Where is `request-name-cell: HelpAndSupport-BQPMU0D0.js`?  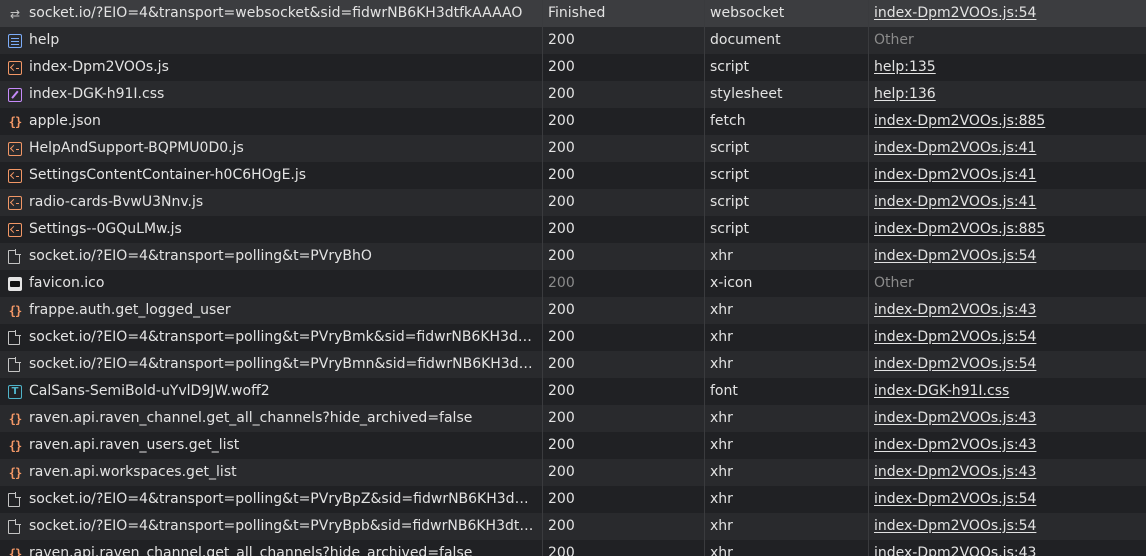 request-name-cell: HelpAndSupport-BQPMU0D0.js is located at coordinates (271, 148).